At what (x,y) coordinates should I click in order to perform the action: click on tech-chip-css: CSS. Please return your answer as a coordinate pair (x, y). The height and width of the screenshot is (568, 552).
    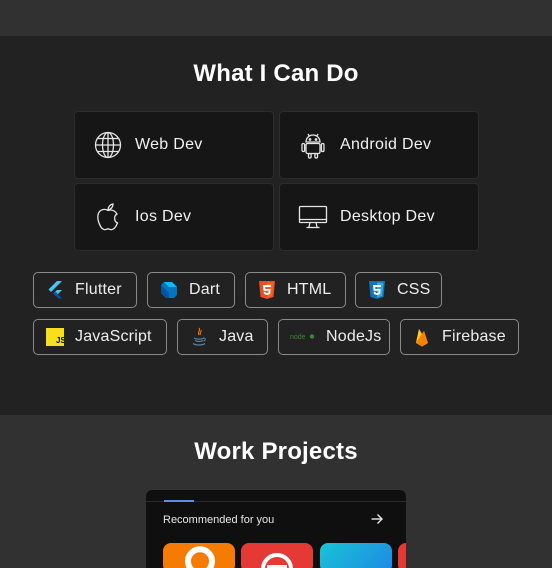
    Looking at the image, I should click on (398, 290).